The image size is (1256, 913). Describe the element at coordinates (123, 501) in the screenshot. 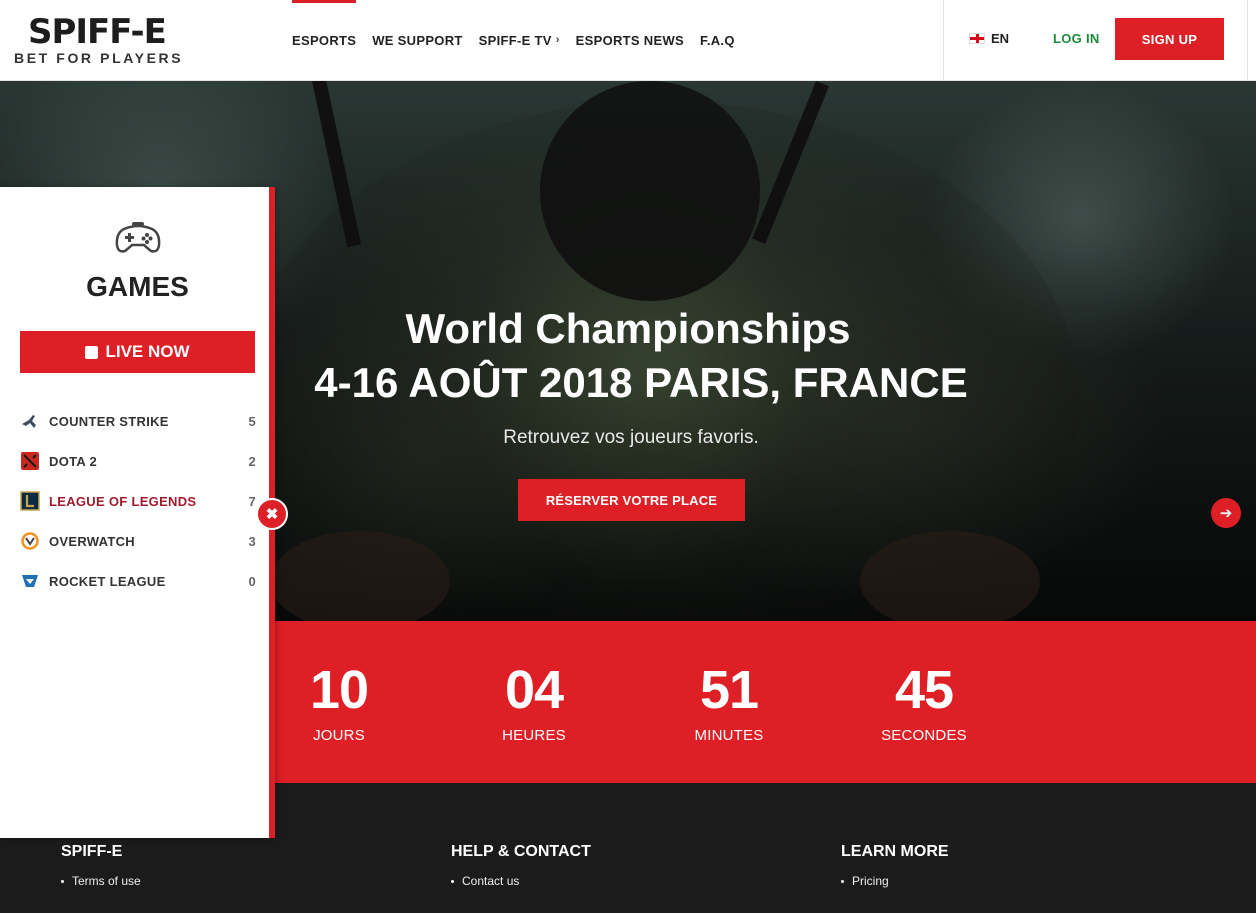

I see `game-name: LEAGUE OF LEGENDS` at that location.